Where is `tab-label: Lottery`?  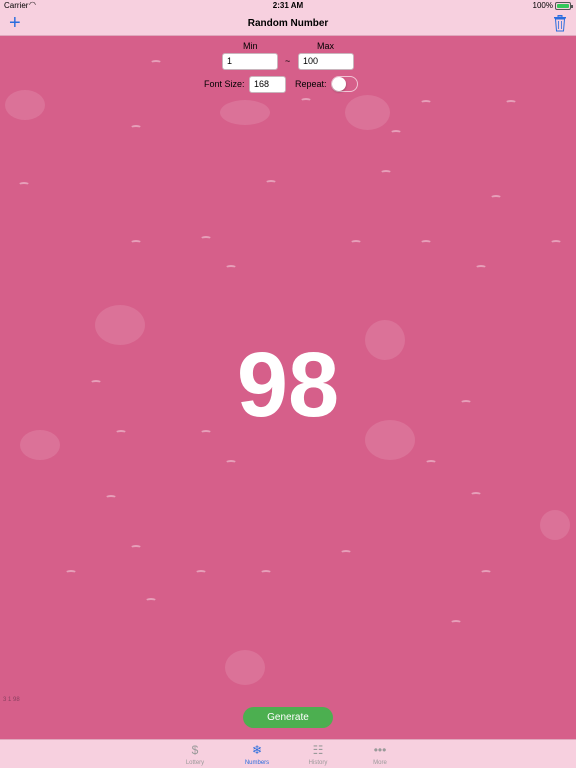 tab-label: Lottery is located at coordinates (195, 763).